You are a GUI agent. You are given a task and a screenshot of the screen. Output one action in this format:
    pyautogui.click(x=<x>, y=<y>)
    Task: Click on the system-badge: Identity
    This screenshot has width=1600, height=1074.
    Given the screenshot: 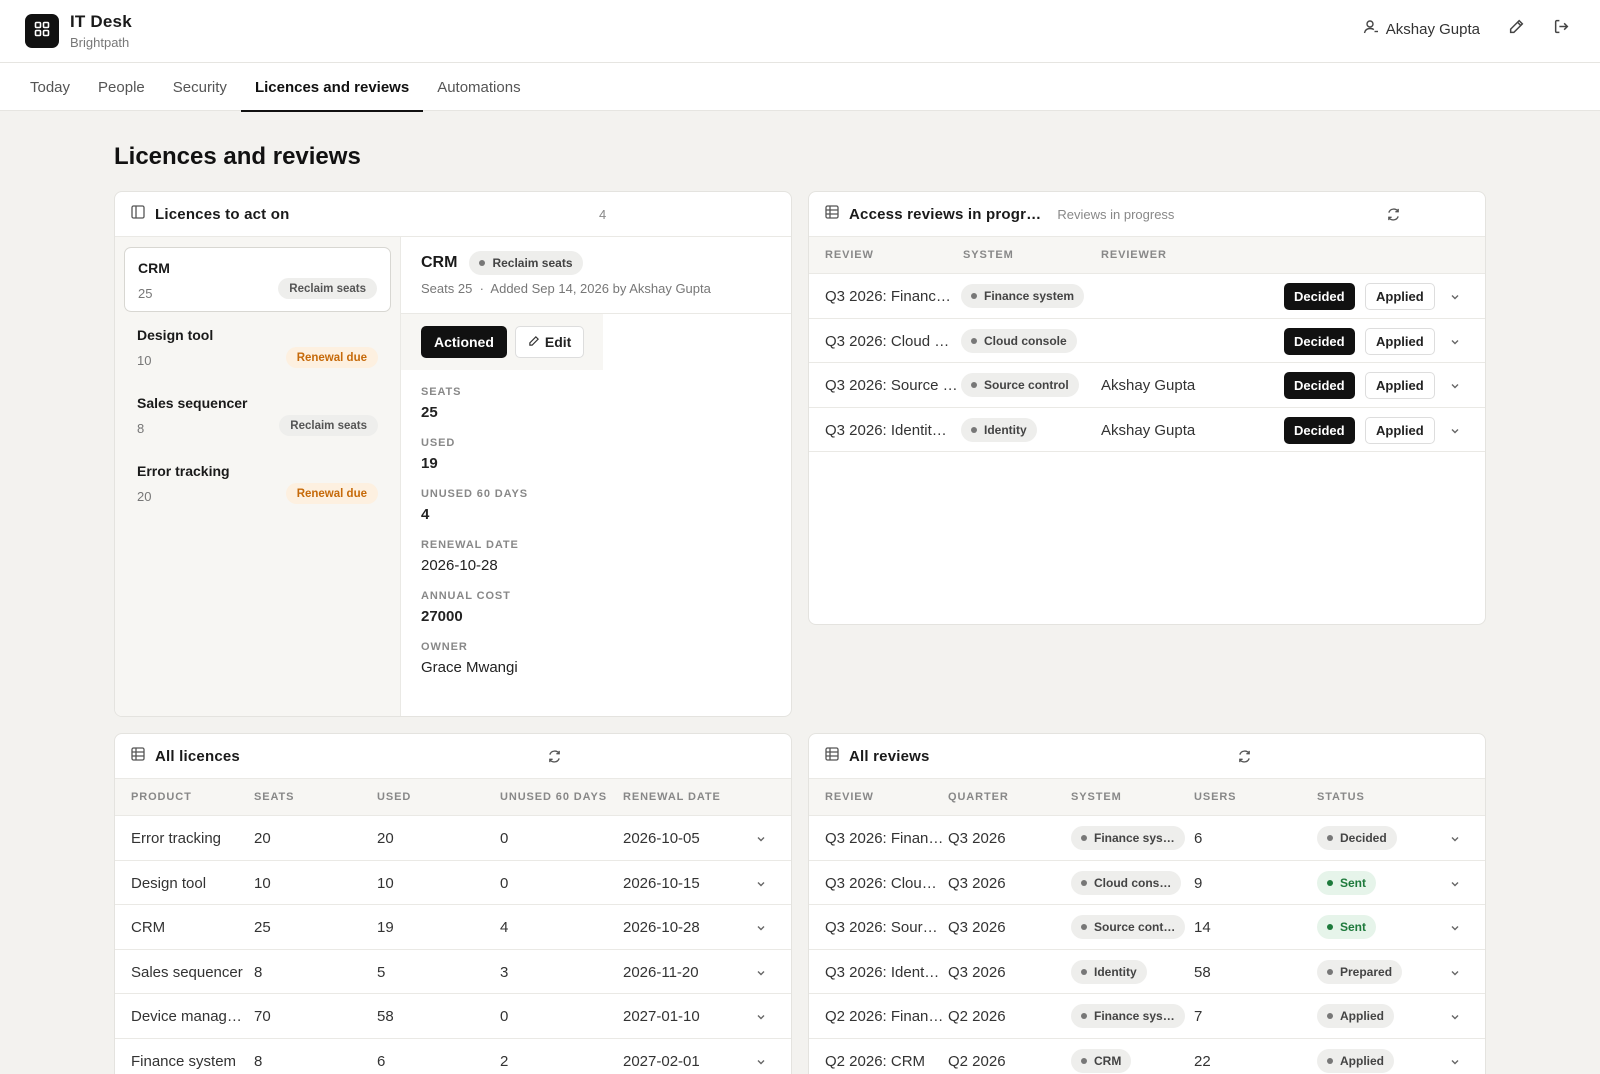 What is the action you would take?
    pyautogui.click(x=1109, y=971)
    